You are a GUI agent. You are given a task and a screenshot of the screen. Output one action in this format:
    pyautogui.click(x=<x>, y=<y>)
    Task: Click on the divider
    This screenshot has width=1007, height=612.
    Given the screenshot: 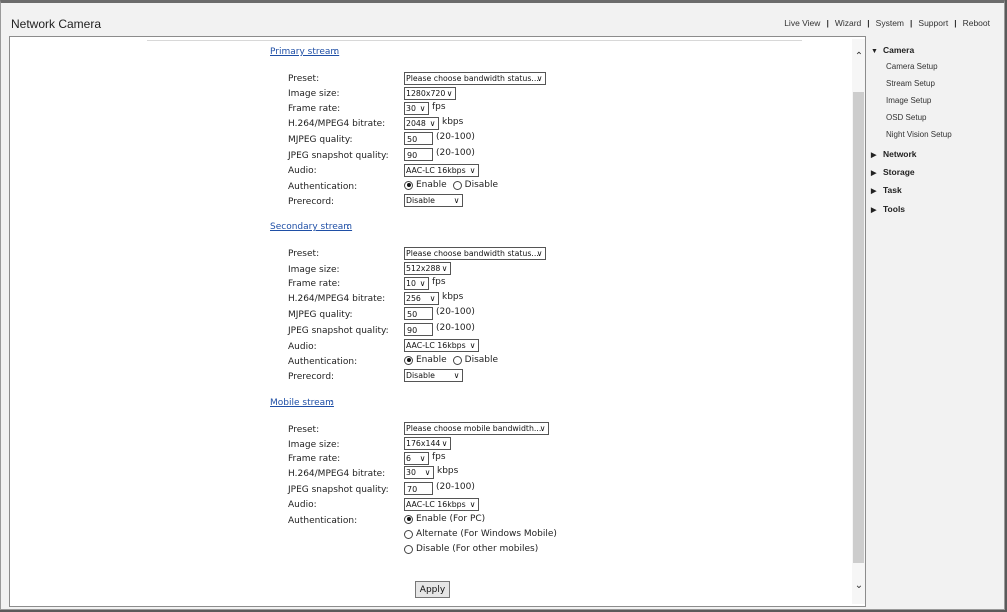 What is the action you would take?
    pyautogui.click(x=474, y=40)
    